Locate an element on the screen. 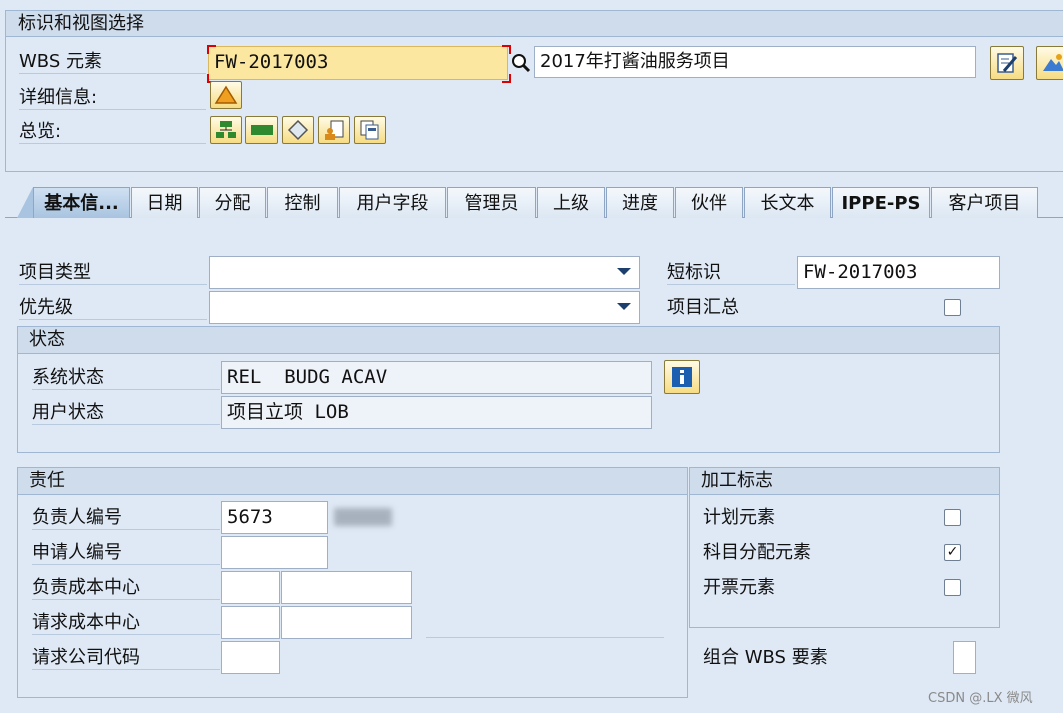 The image size is (1063, 713). resp-person-field: 5673 is located at coordinates (274, 517).